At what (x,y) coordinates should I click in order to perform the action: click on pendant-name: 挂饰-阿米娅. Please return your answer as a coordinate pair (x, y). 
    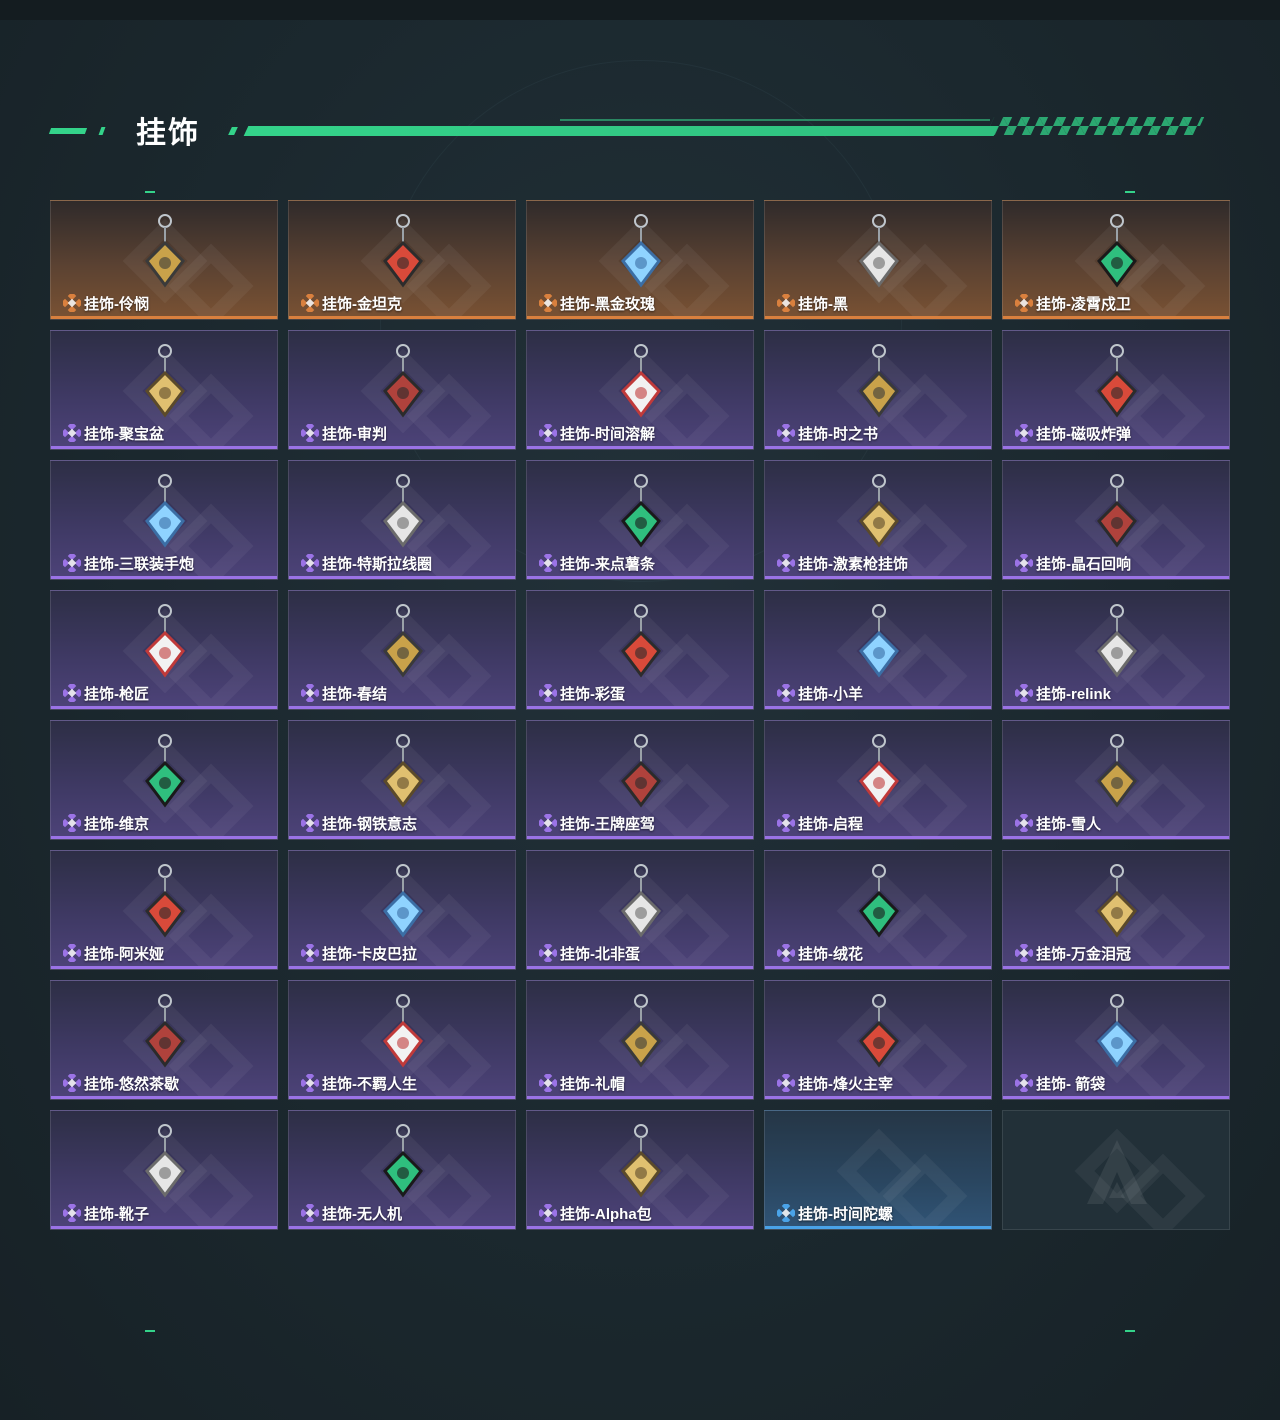
    Looking at the image, I should click on (124, 954).